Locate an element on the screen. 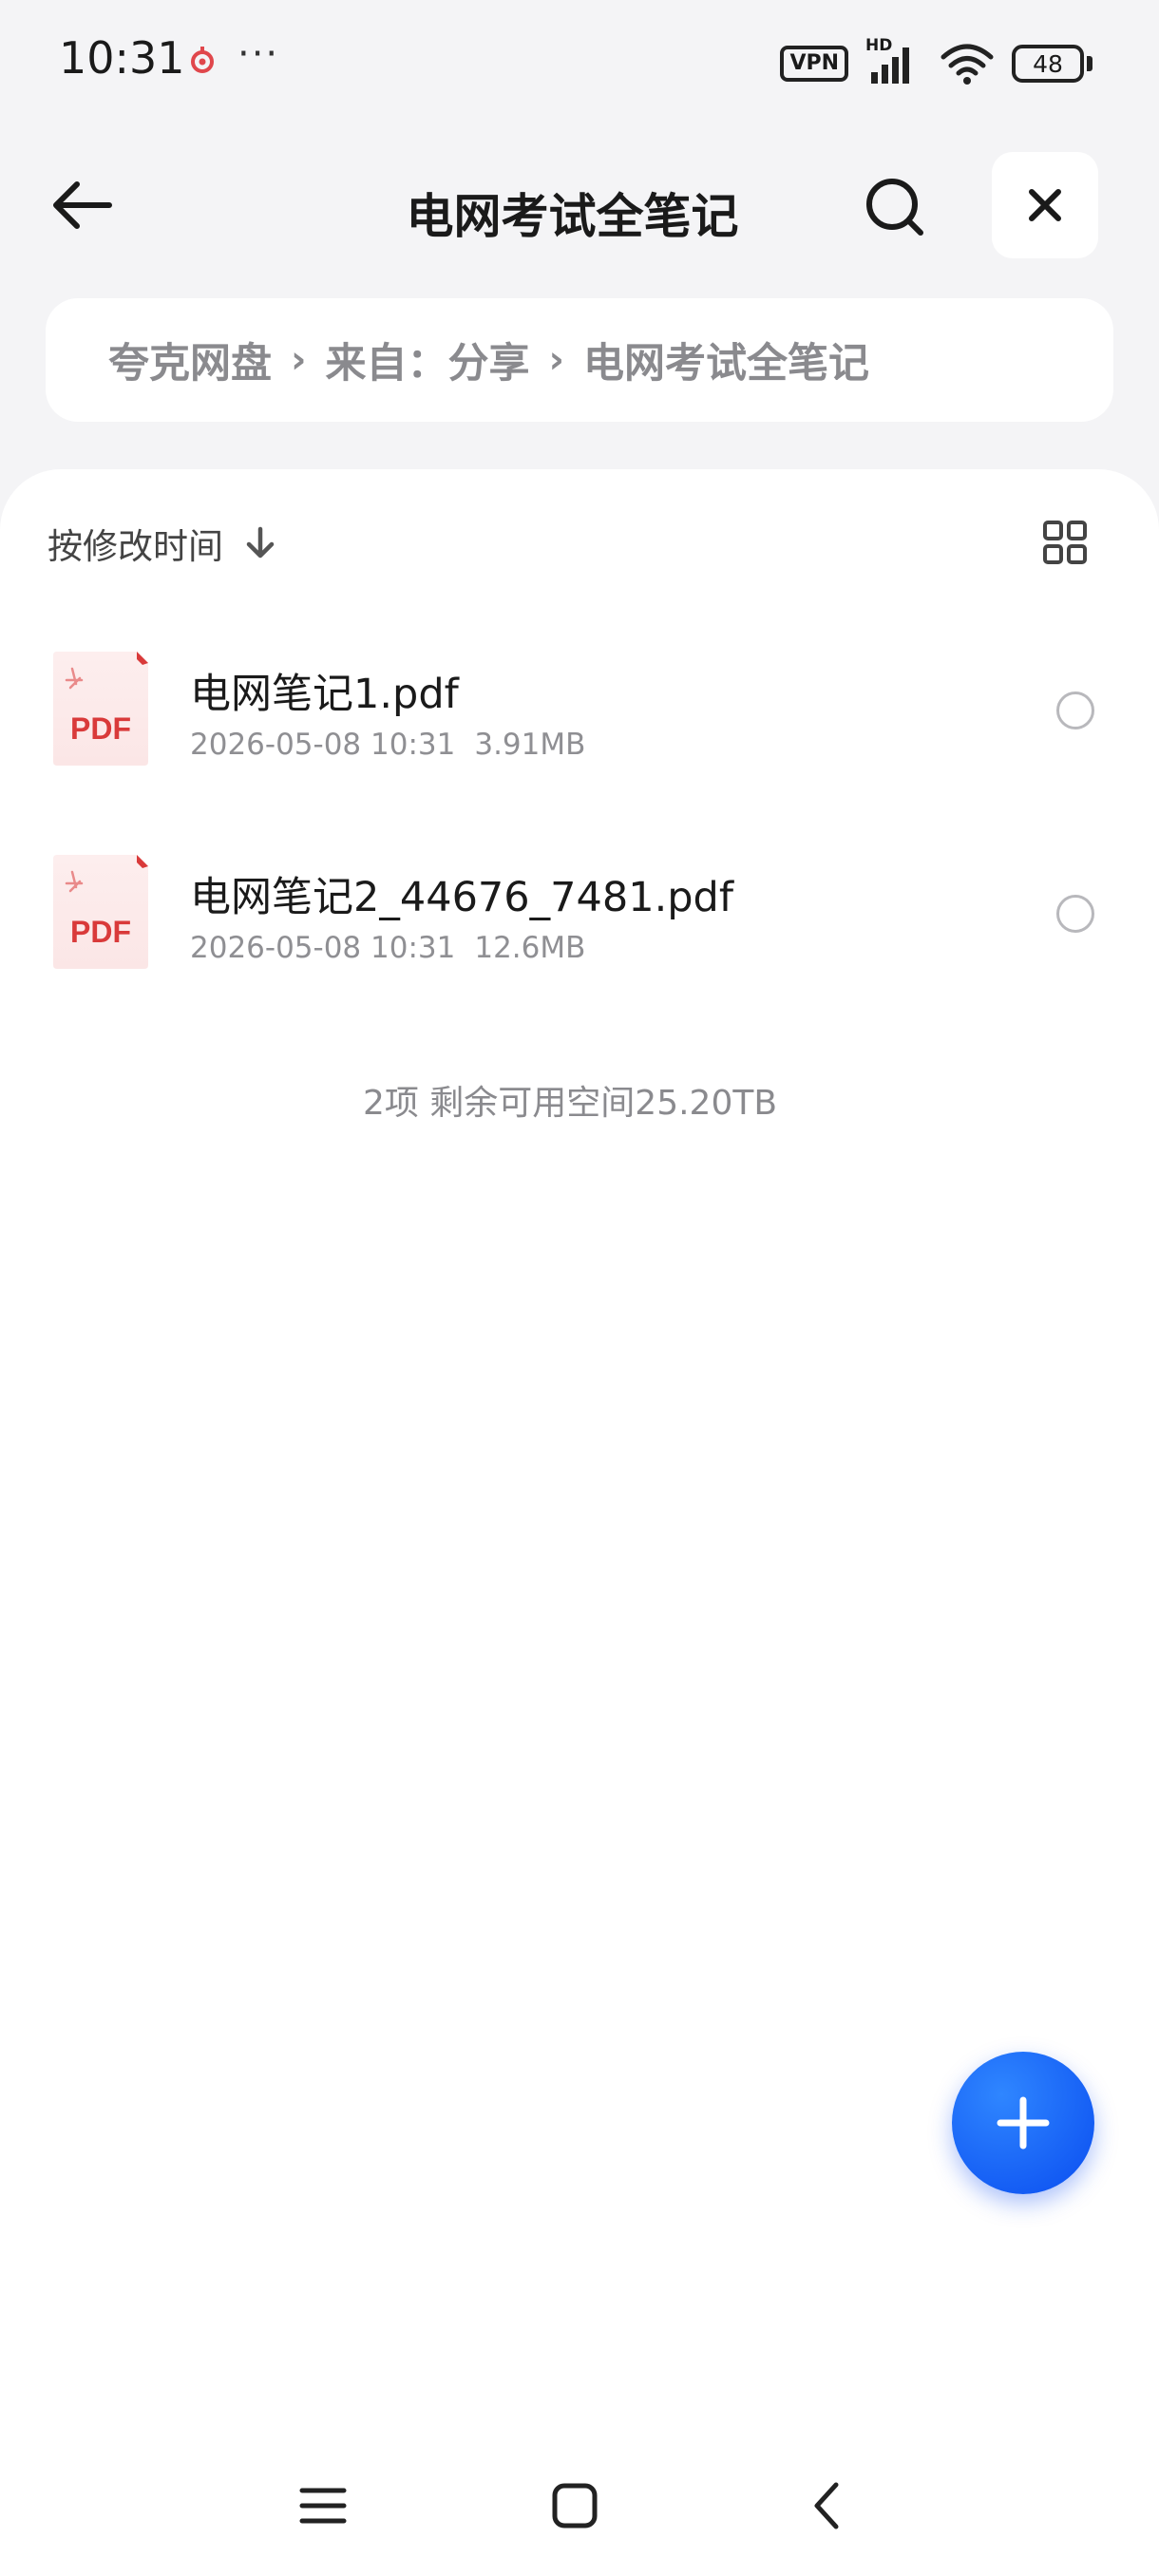 The height and width of the screenshot is (2576, 1159). home-icon is located at coordinates (575, 2506).